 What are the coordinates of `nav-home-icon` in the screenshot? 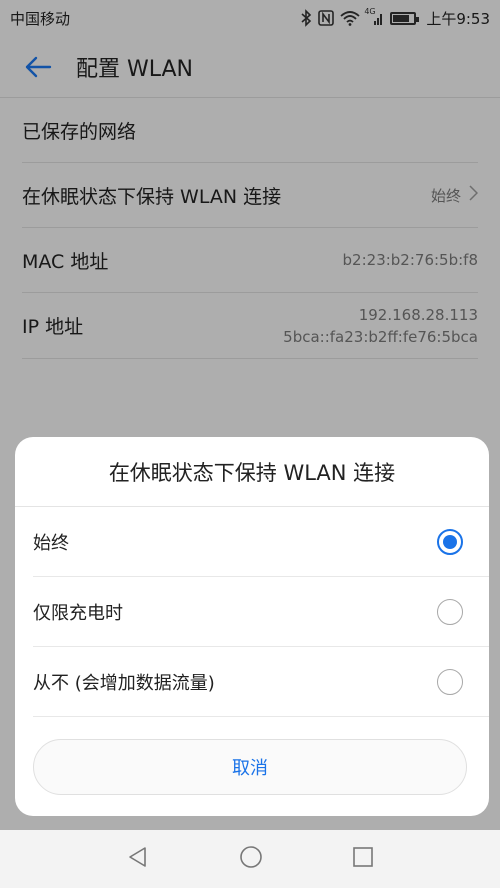 It's located at (251, 859).